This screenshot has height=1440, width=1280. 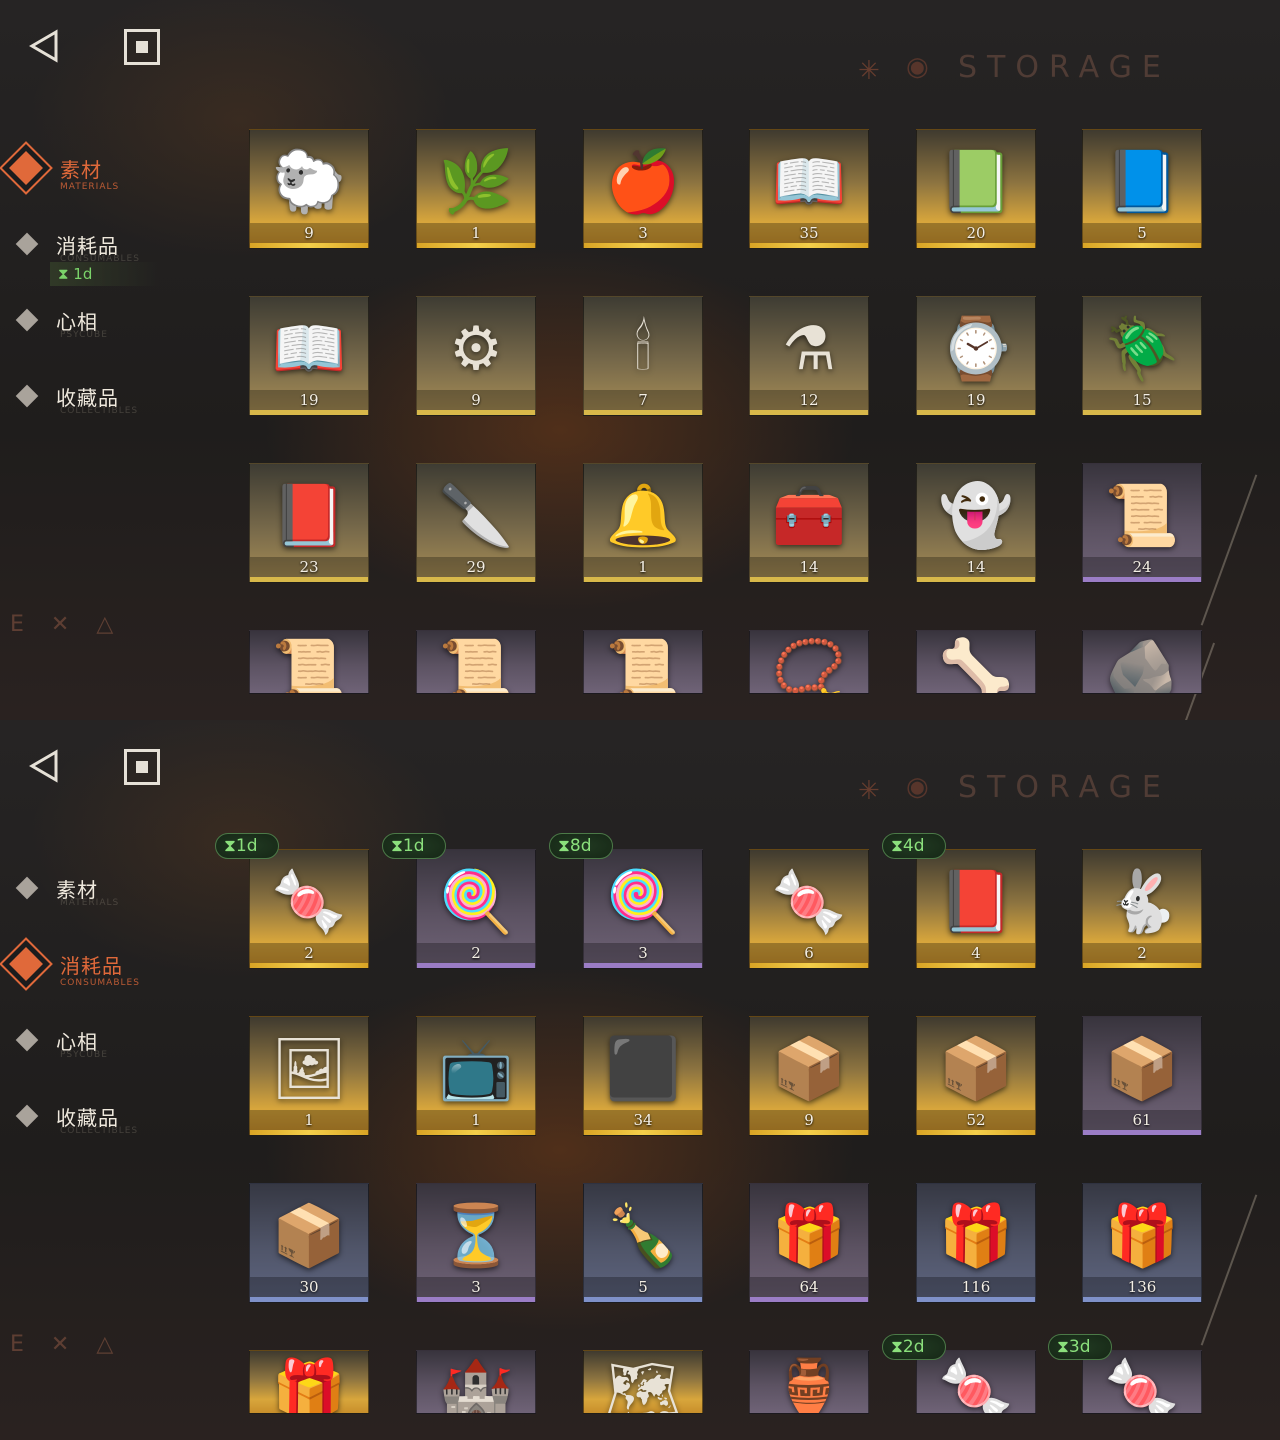 What do you see at coordinates (476, 1243) in the screenshot?
I see `item-tile: ⏳ 3` at bounding box center [476, 1243].